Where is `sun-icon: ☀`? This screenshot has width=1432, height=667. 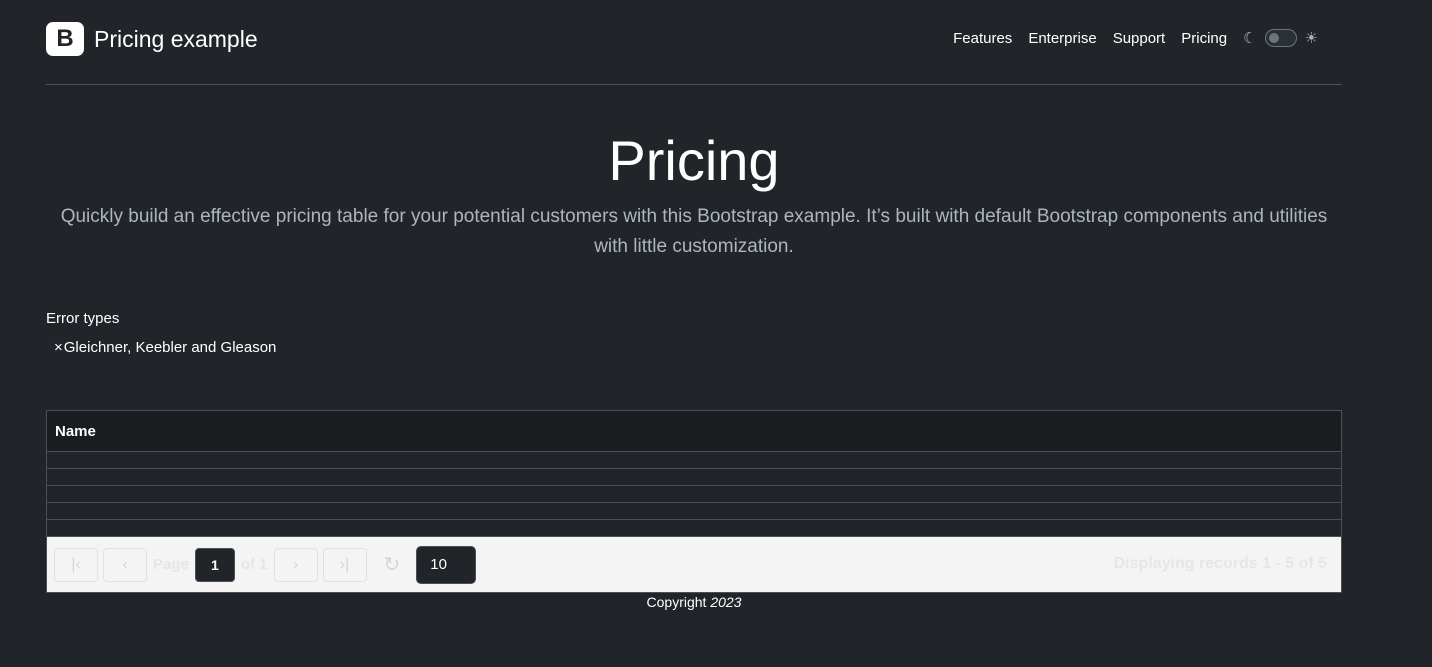
sun-icon: ☀ is located at coordinates (1311, 38).